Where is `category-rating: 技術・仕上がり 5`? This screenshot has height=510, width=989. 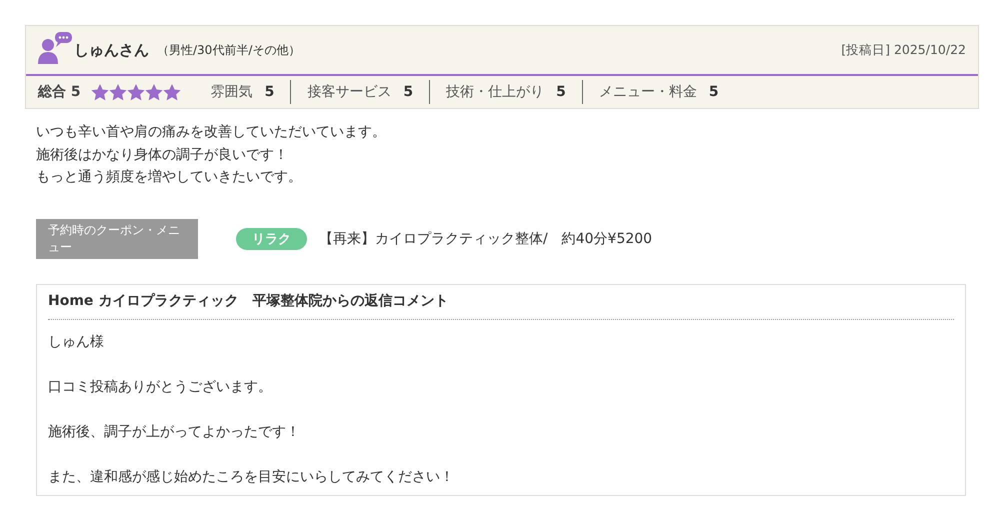
category-rating: 技術・仕上がり 5 is located at coordinates (506, 92).